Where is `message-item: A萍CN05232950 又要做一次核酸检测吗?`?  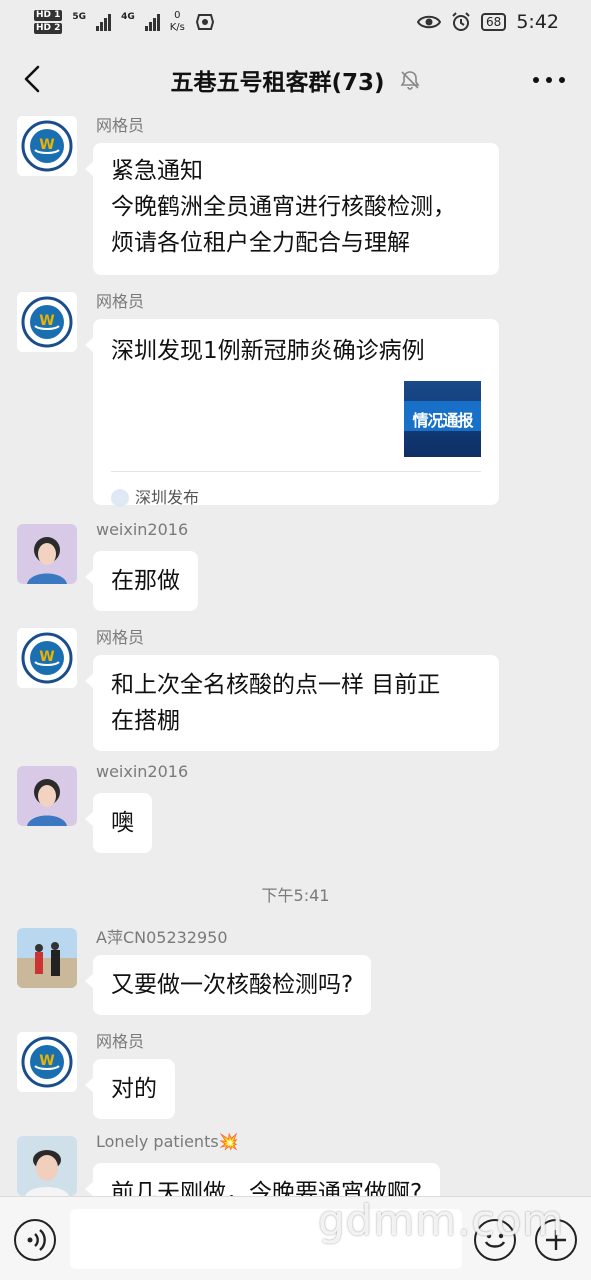 message-item: A萍CN05232950 又要做一次核酸检测吗? is located at coordinates (297, 973).